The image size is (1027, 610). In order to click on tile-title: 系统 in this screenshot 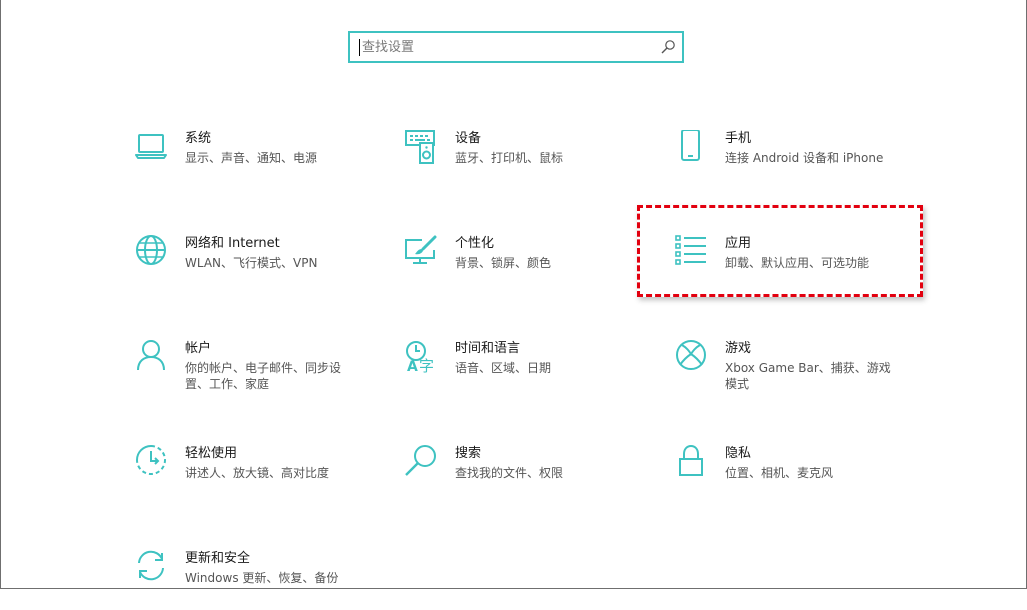, I will do `click(198, 138)`.